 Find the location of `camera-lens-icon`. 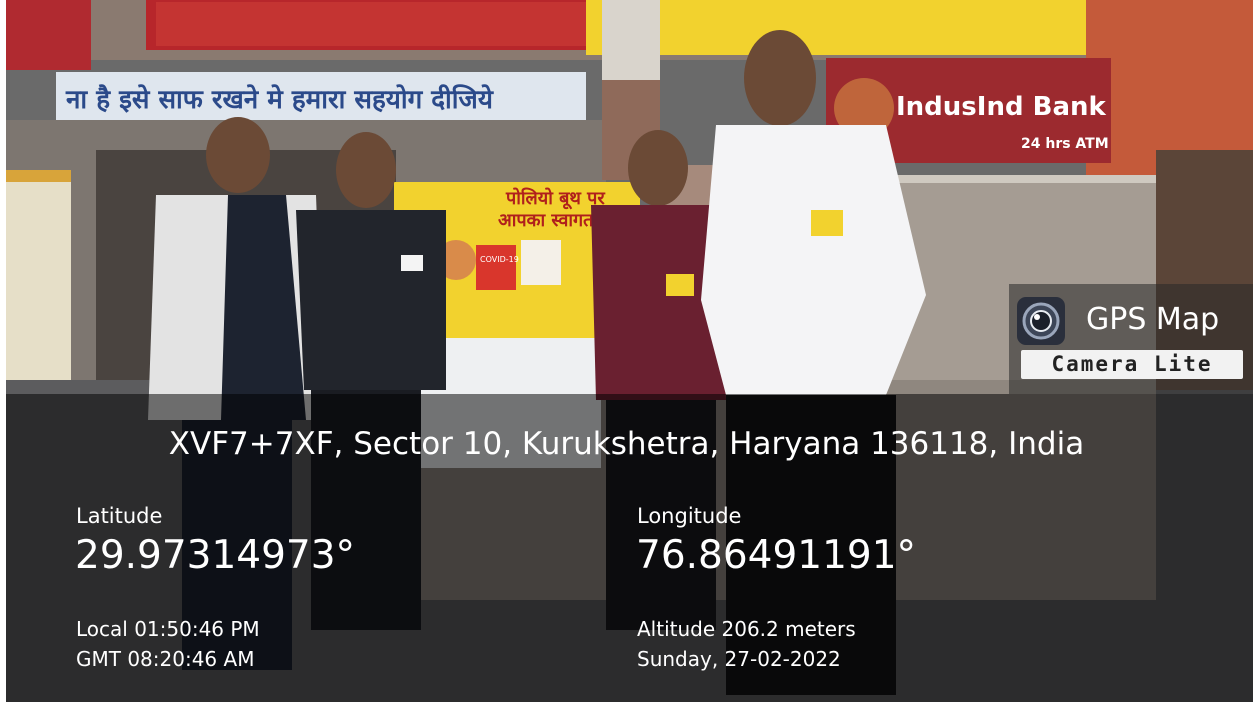

camera-lens-icon is located at coordinates (1041, 321).